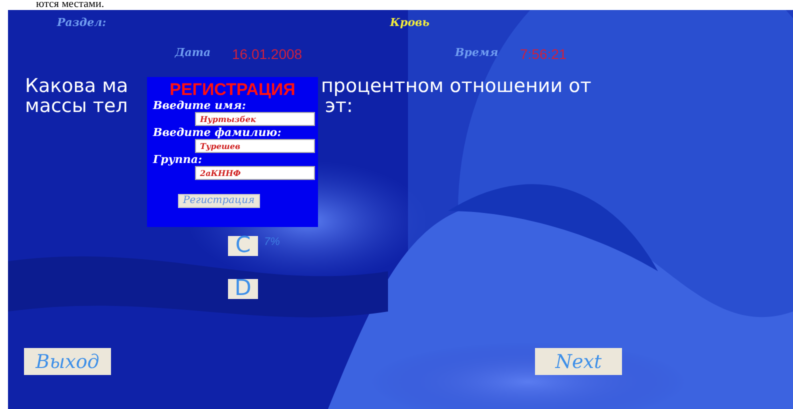 The height and width of the screenshot is (409, 793). I want to click on register-button: Регистрация, so click(219, 201).